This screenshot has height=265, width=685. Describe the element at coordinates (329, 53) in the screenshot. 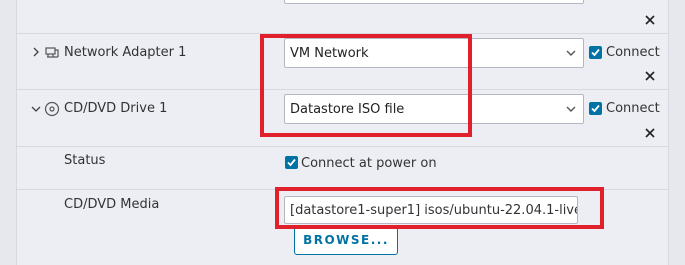

I see `network-select-value: VM Network` at that location.